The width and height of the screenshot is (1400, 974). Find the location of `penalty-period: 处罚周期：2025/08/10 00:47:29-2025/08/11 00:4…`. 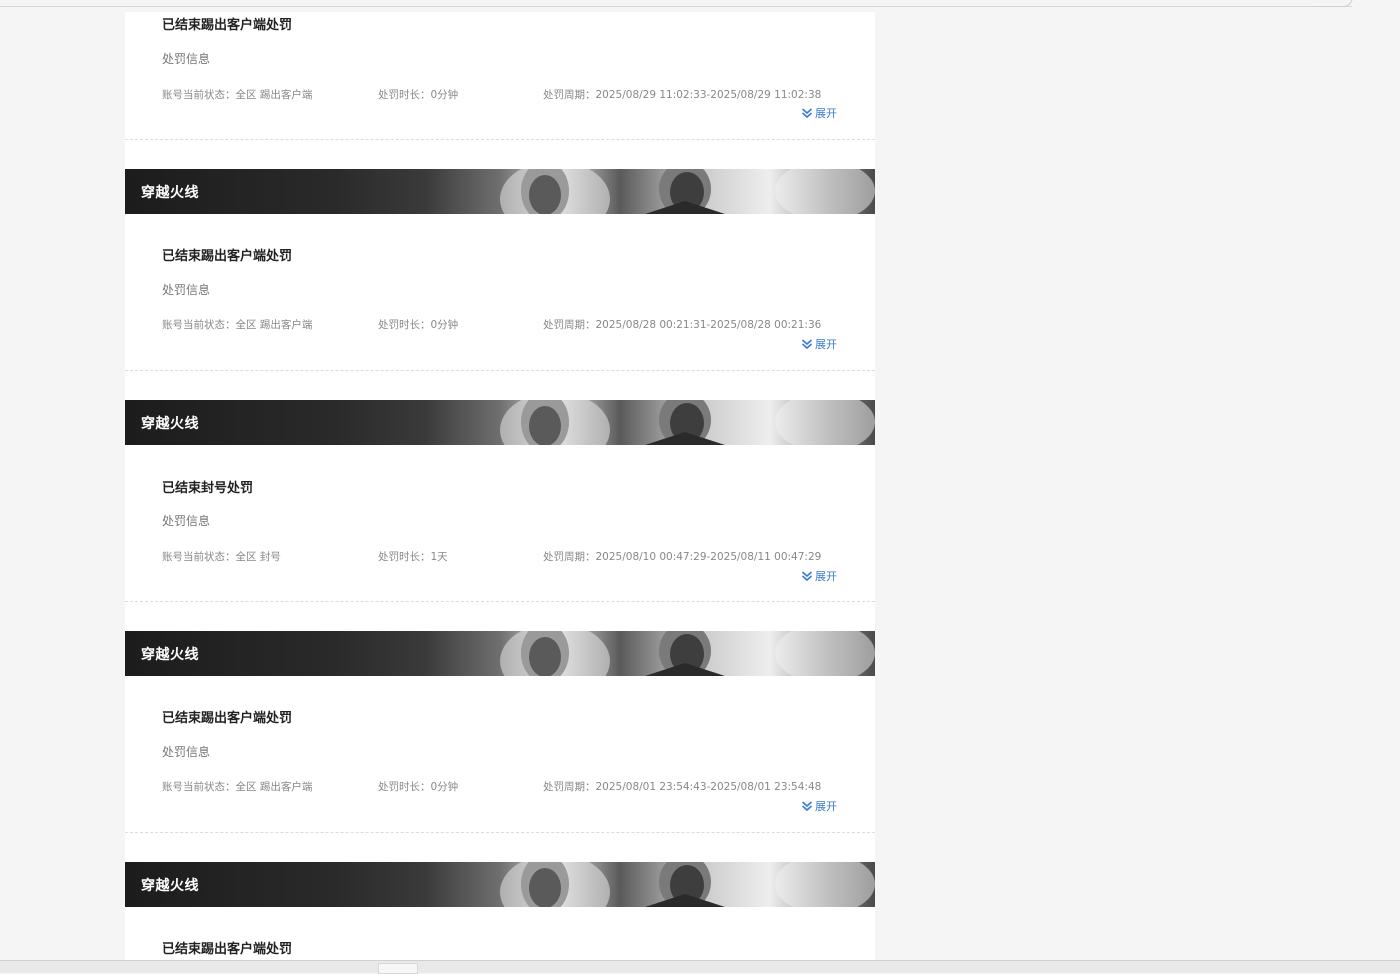

penalty-period: 处罚周期：2025/08/10 00:47:29-2025/08/11 00:4… is located at coordinates (682, 556).